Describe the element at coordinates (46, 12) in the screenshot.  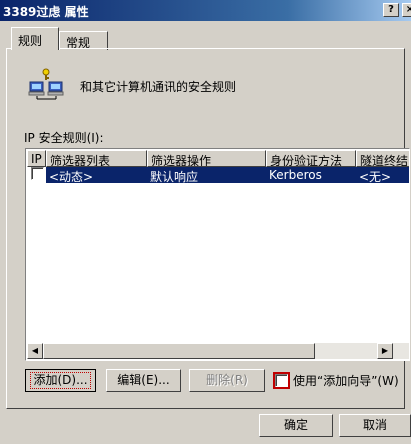
I see `window-title: 3389过虑 属性` at that location.